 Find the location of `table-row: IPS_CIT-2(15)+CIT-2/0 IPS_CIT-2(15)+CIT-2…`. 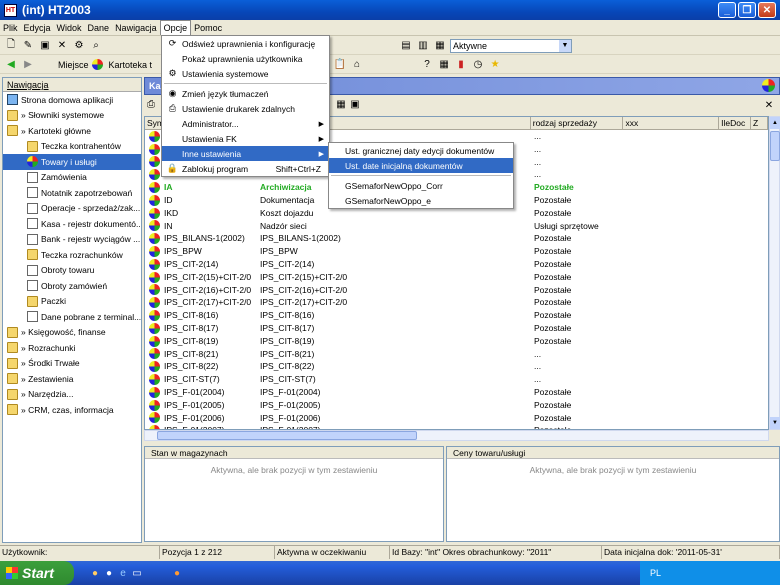

table-row: IPS_CIT-2(15)+CIT-2/0 IPS_CIT-2(15)+CIT-2… is located at coordinates (456, 277).